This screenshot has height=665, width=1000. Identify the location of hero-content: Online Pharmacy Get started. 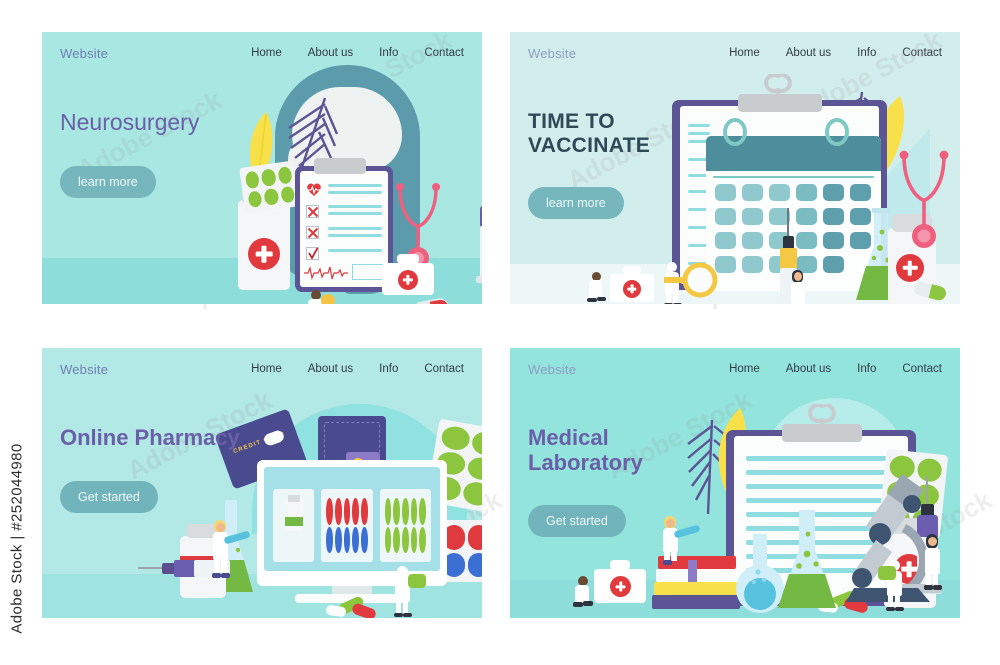
(160, 469).